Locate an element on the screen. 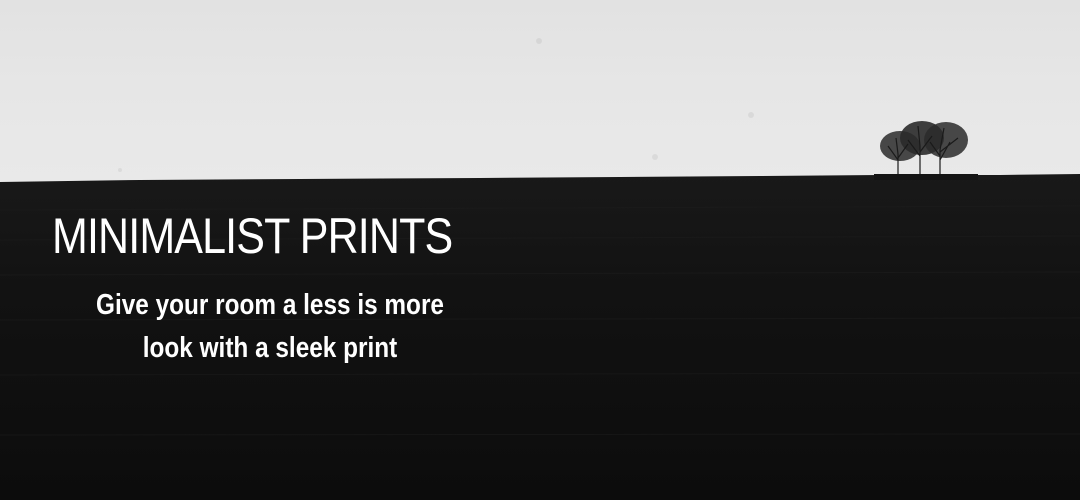  banner-subtext-line-2: look with a sleek print is located at coordinates (270, 348).